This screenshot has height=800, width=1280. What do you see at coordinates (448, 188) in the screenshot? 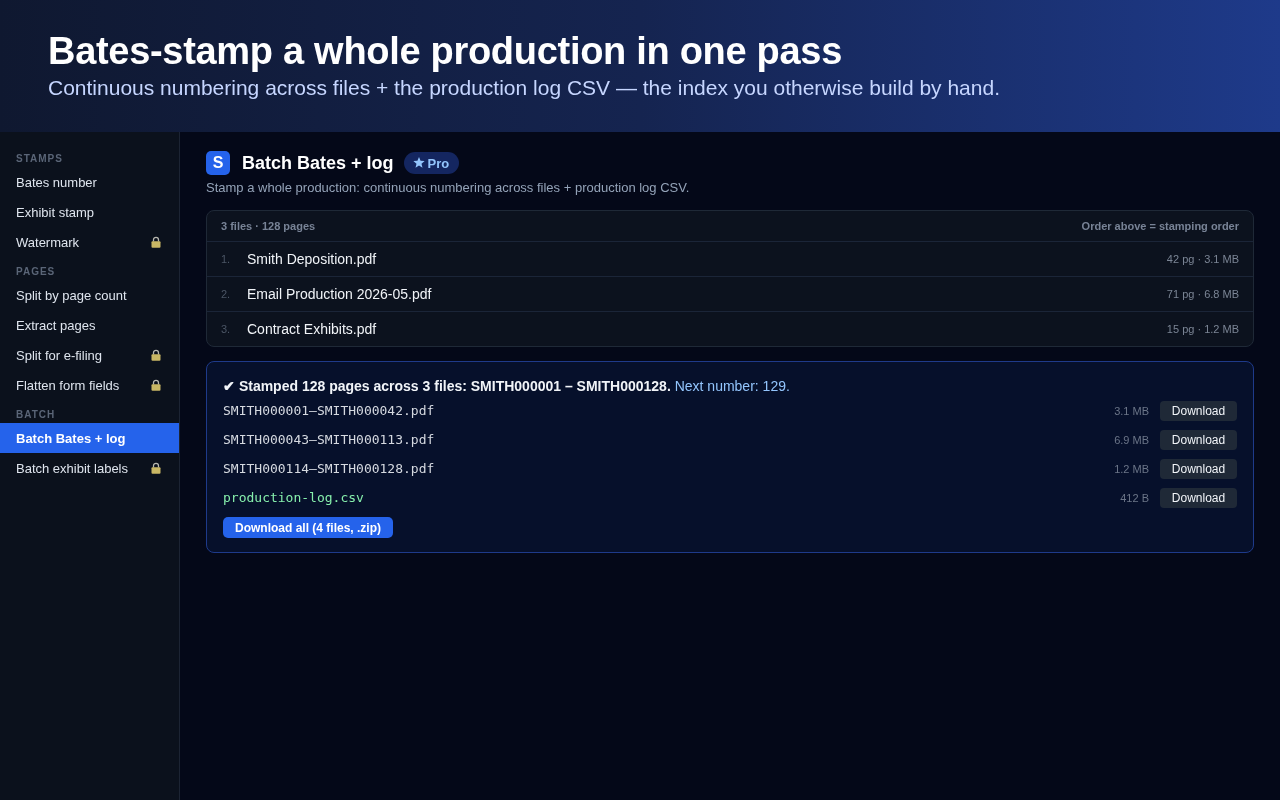
I see `tool-description: Stamp a whole production: continuous numbering across files + production log CSV.` at bounding box center [448, 188].